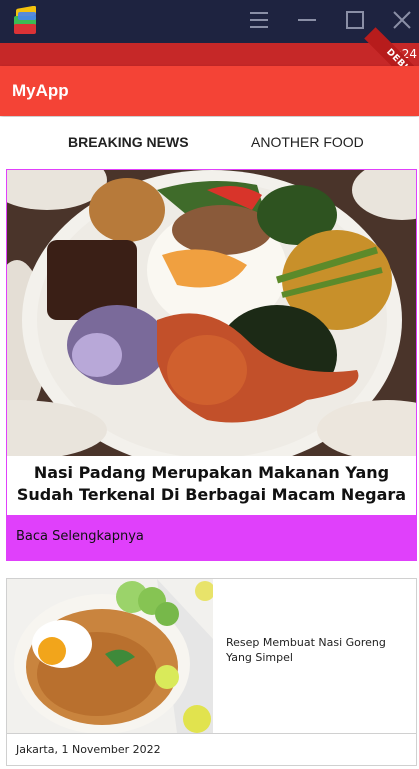  Describe the element at coordinates (307, 20) in the screenshot. I see `minimize-icon` at that location.